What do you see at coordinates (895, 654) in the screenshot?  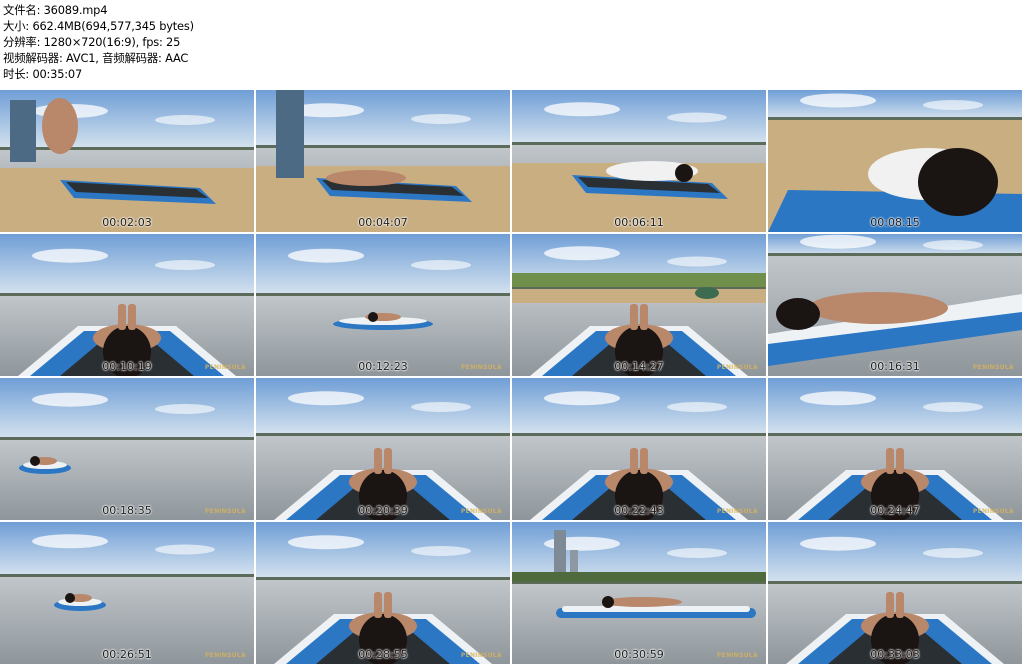 I see `thumbnail-timestamp: 00:33:03` at bounding box center [895, 654].